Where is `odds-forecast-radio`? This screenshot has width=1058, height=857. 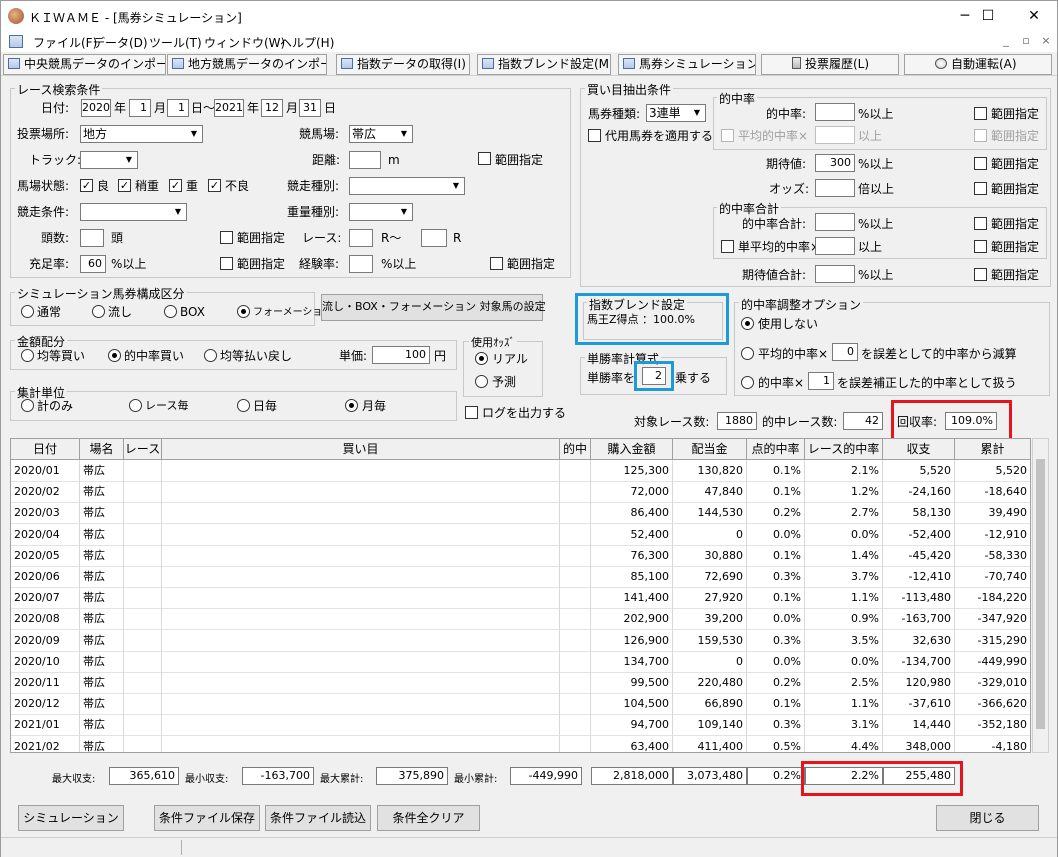 odds-forecast-radio is located at coordinates (481, 381).